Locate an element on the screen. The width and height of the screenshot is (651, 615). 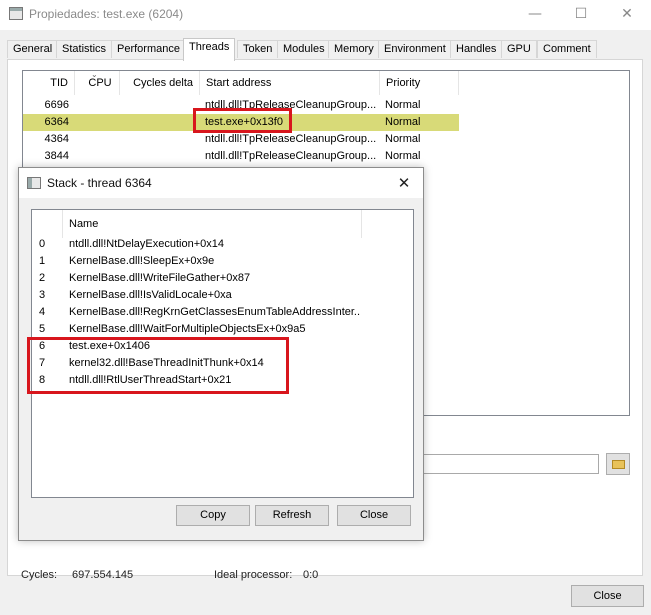
stack-list-header: Name is located at coordinates (222, 224).